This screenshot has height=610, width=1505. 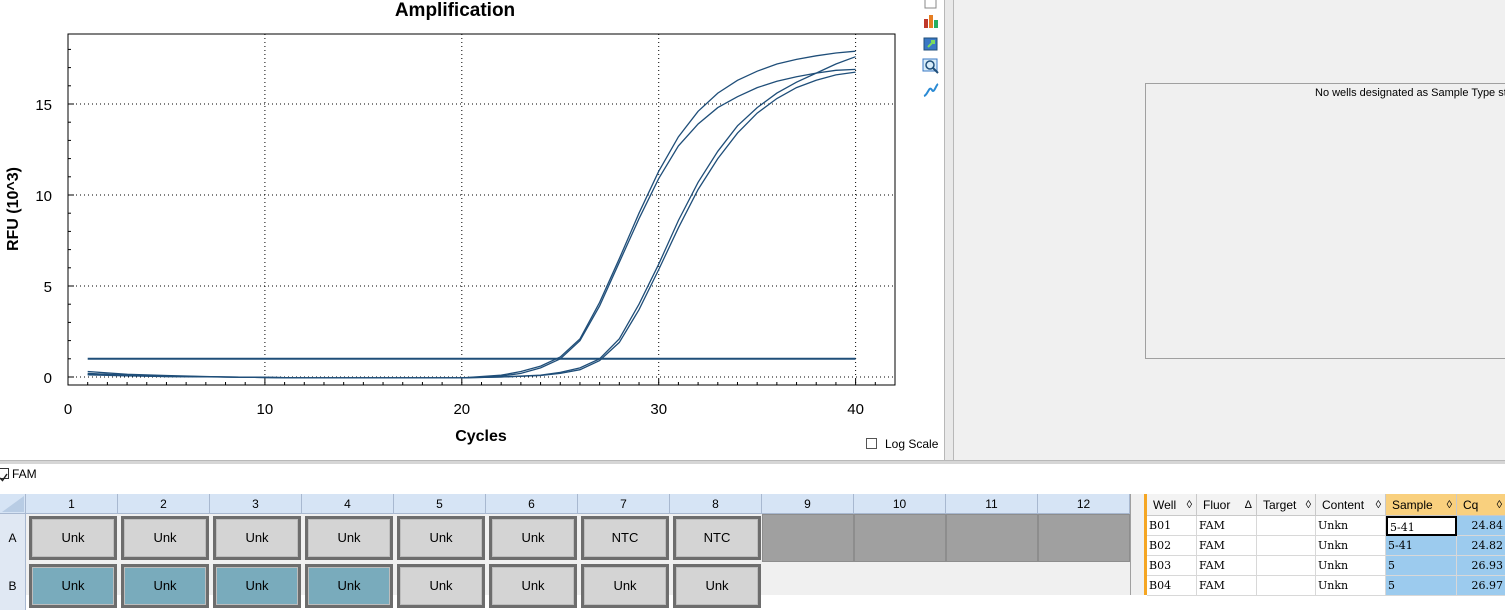 What do you see at coordinates (48, 378) in the screenshot?
I see `y-tick-label: 0` at bounding box center [48, 378].